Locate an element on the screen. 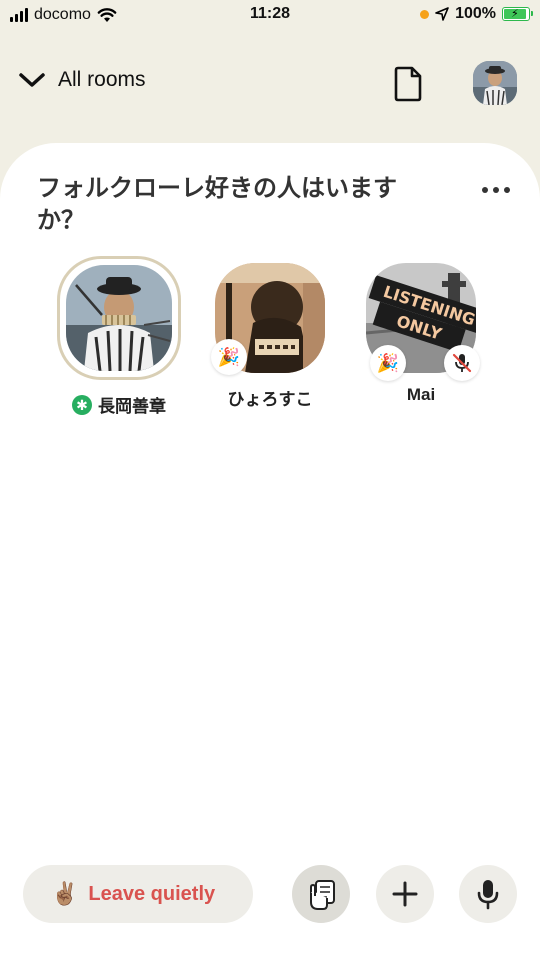 The image size is (540, 960). speaker-name: 長岡善章 is located at coordinates (132, 406).